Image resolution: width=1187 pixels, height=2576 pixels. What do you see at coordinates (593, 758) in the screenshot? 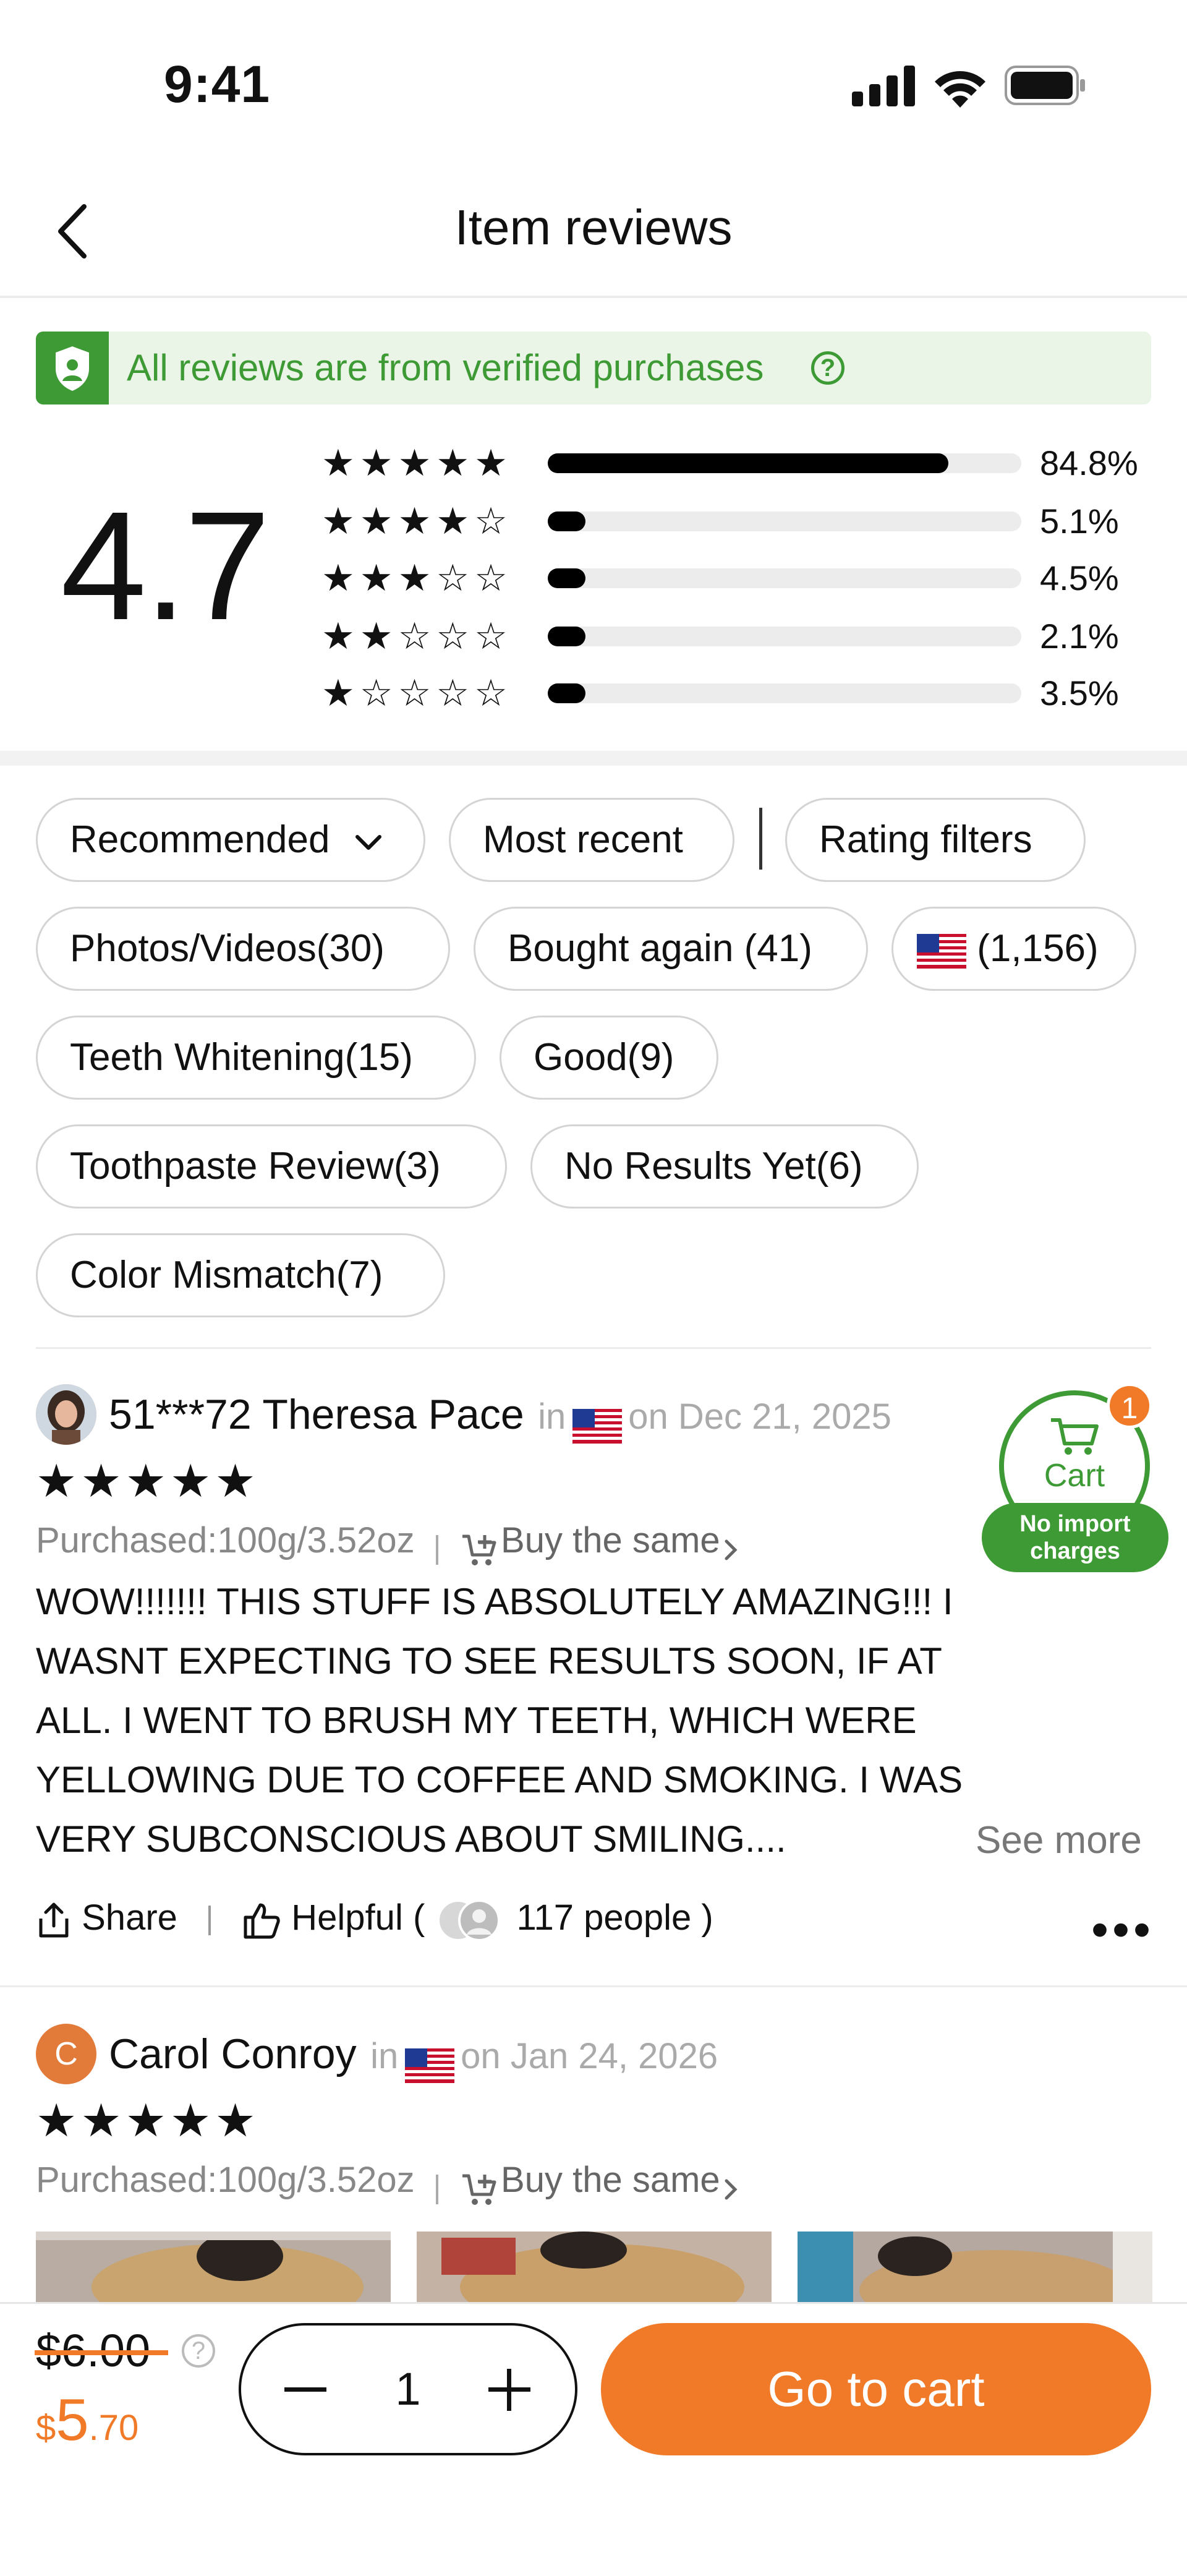
I see `section-divider` at bounding box center [593, 758].